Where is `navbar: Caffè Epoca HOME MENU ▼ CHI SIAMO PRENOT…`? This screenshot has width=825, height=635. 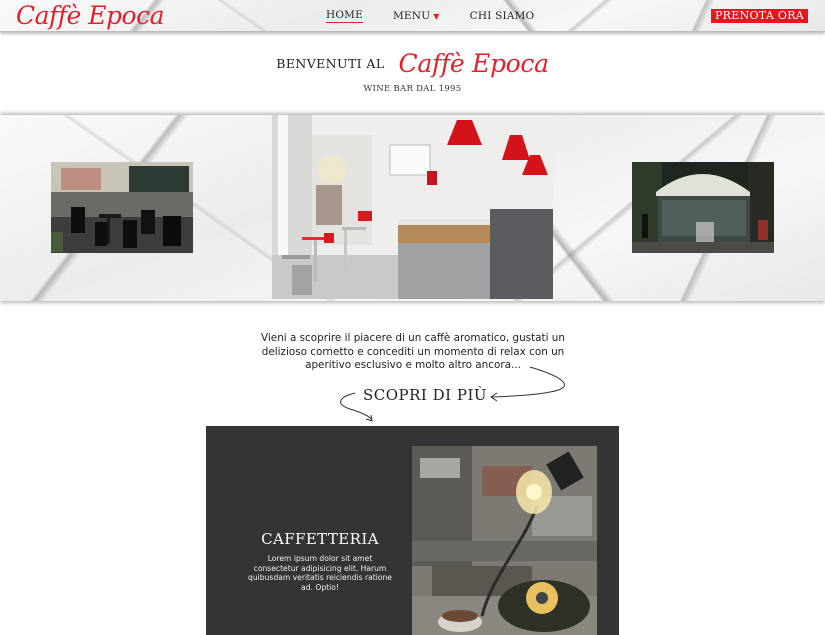 navbar: Caffè Epoca HOME MENU ▼ CHI SIAMO PRENOT… is located at coordinates (412, 16).